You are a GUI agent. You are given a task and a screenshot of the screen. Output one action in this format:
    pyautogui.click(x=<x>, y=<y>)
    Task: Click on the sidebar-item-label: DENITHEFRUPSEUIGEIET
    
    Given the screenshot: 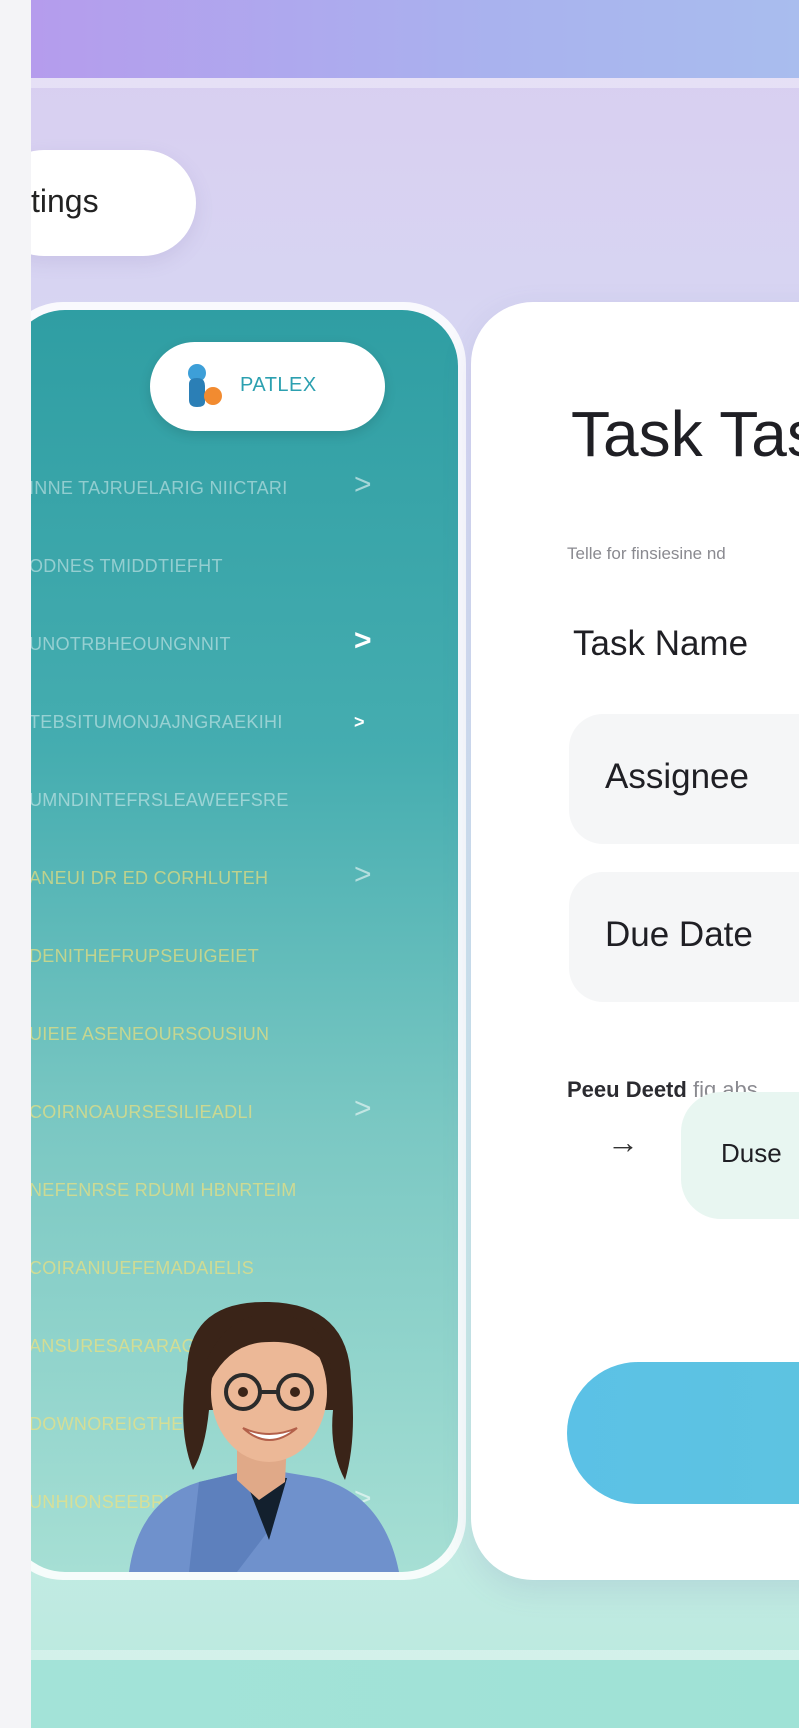 What is the action you would take?
    pyautogui.click(x=145, y=956)
    